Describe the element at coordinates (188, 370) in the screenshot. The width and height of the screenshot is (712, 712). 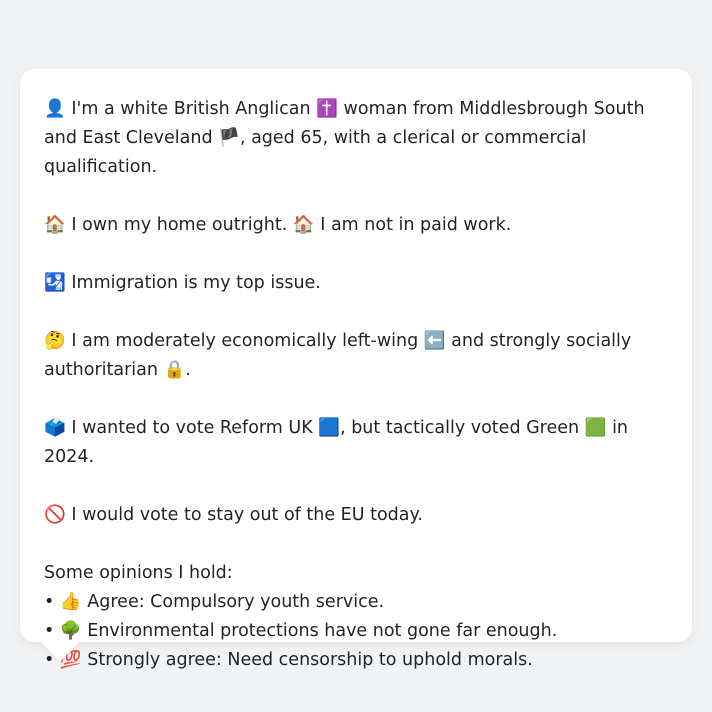
I see `politics-text-c: .` at that location.